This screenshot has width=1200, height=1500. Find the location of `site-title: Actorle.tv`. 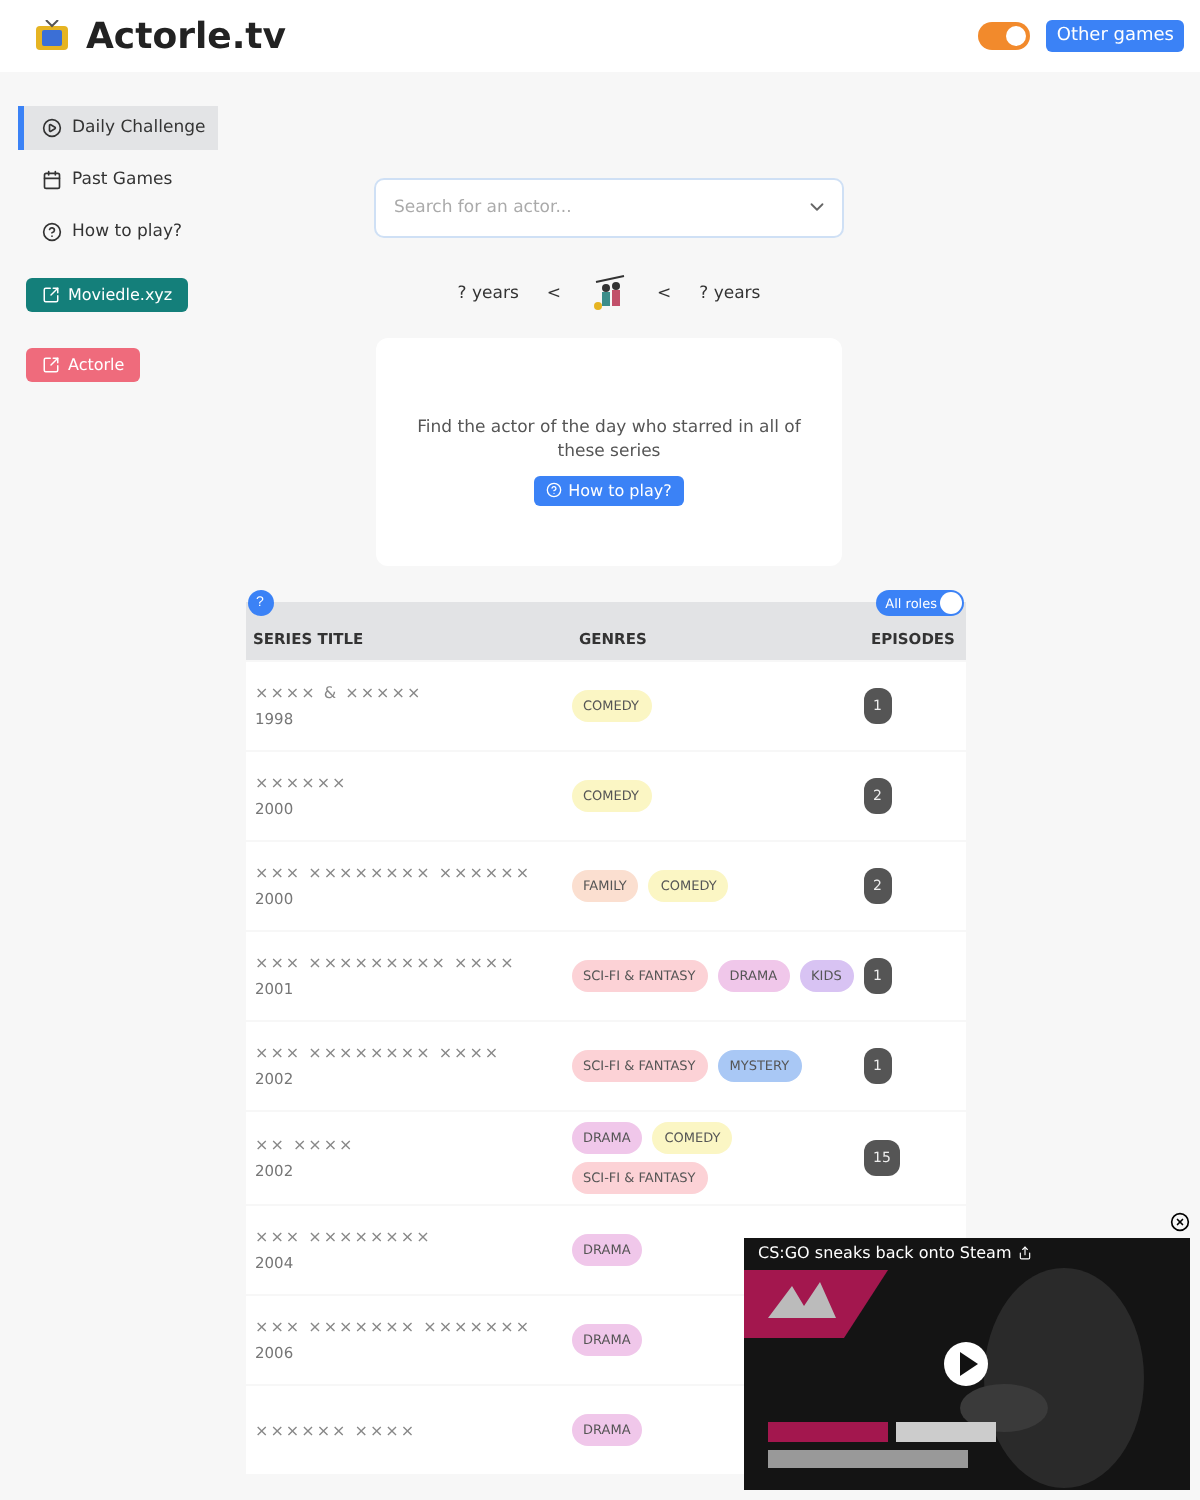

site-title: Actorle.tv is located at coordinates (187, 36).